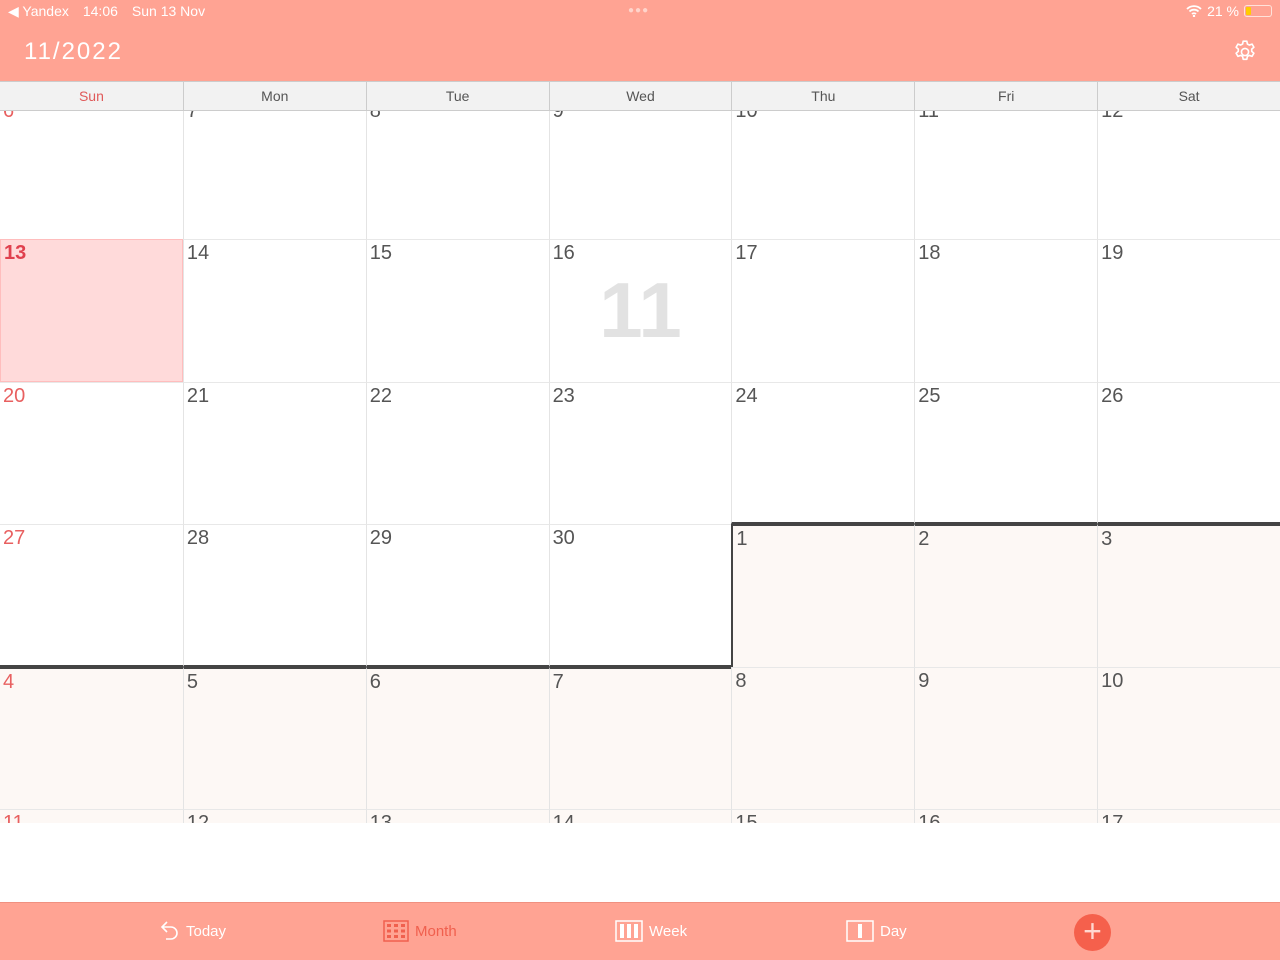  What do you see at coordinates (563, 253) in the screenshot?
I see `day-number: 16` at bounding box center [563, 253].